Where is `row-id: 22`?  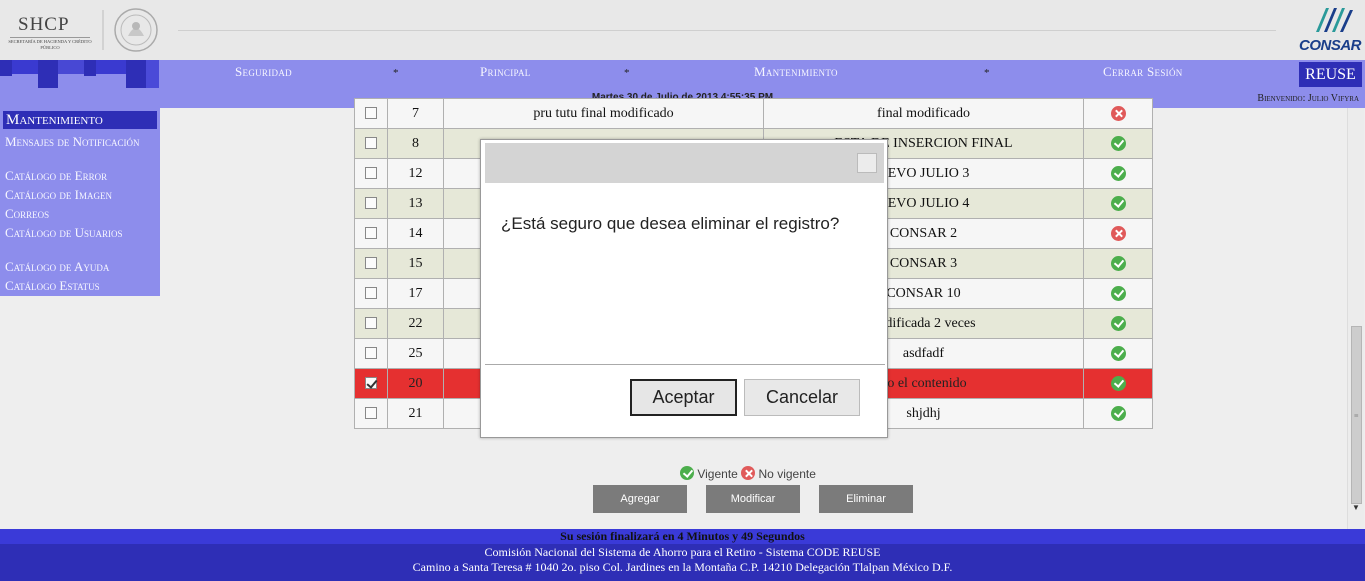
row-id: 22 is located at coordinates (415, 323).